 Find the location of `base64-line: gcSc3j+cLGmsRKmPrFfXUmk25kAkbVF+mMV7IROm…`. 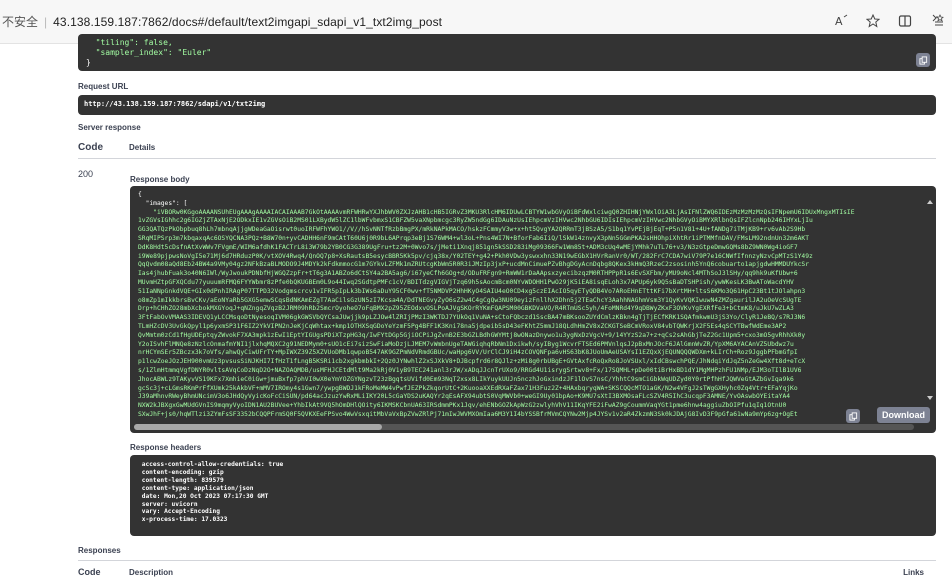

base64-line: gcSc3j+cLGmsRKmPrFfXUmk25kAkbVF+mMV7IROm… is located at coordinates (468, 388).